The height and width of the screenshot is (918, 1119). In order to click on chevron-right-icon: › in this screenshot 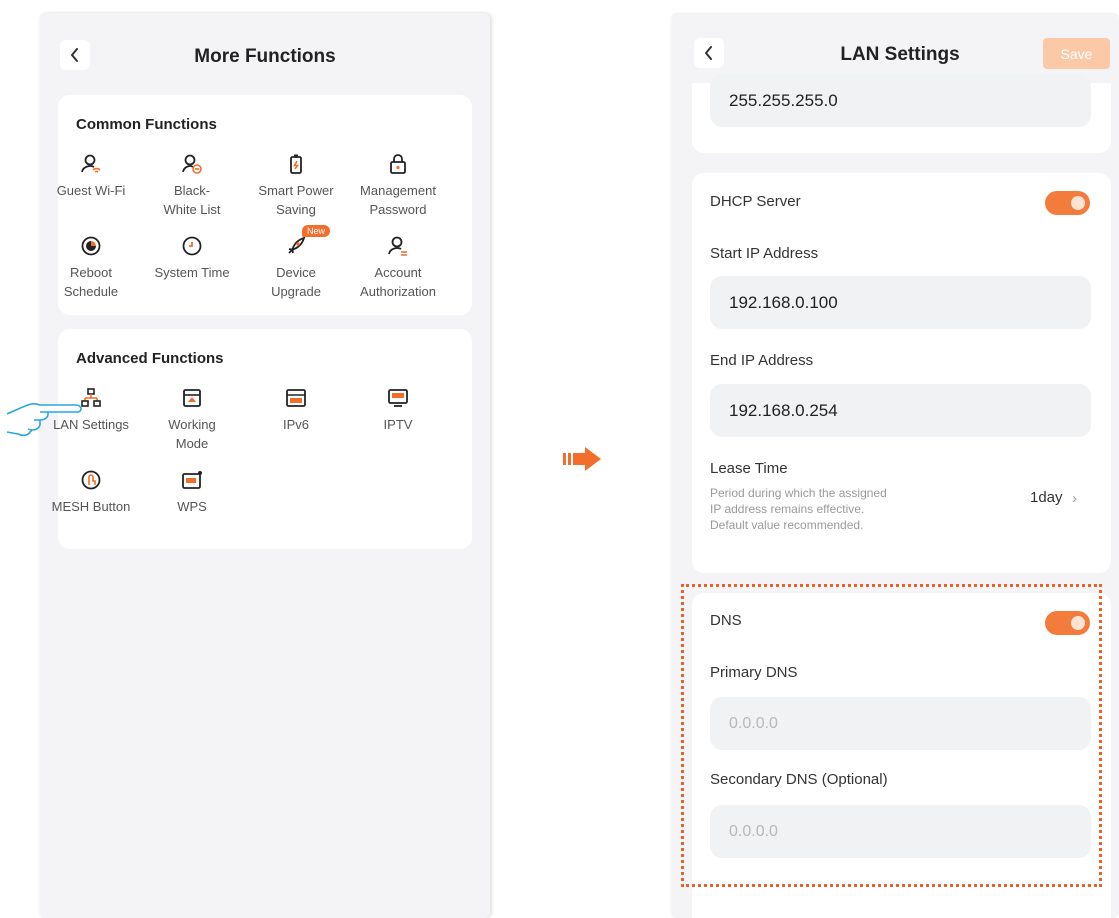, I will do `click(1074, 498)`.